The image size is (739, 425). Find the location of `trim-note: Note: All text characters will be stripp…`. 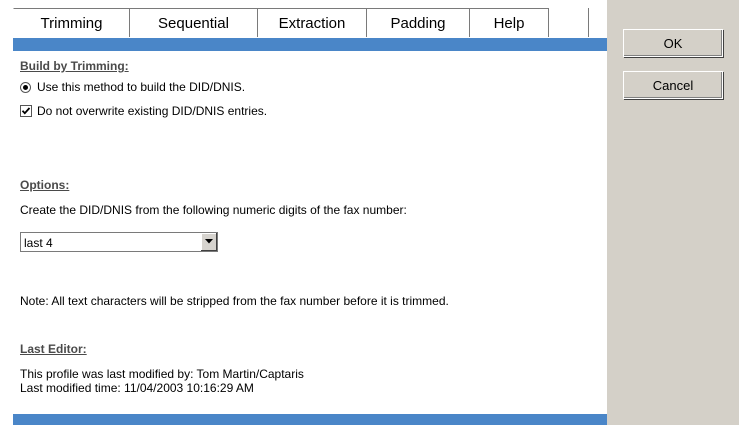

trim-note: Note: All text characters will be stripp… is located at coordinates (234, 301).